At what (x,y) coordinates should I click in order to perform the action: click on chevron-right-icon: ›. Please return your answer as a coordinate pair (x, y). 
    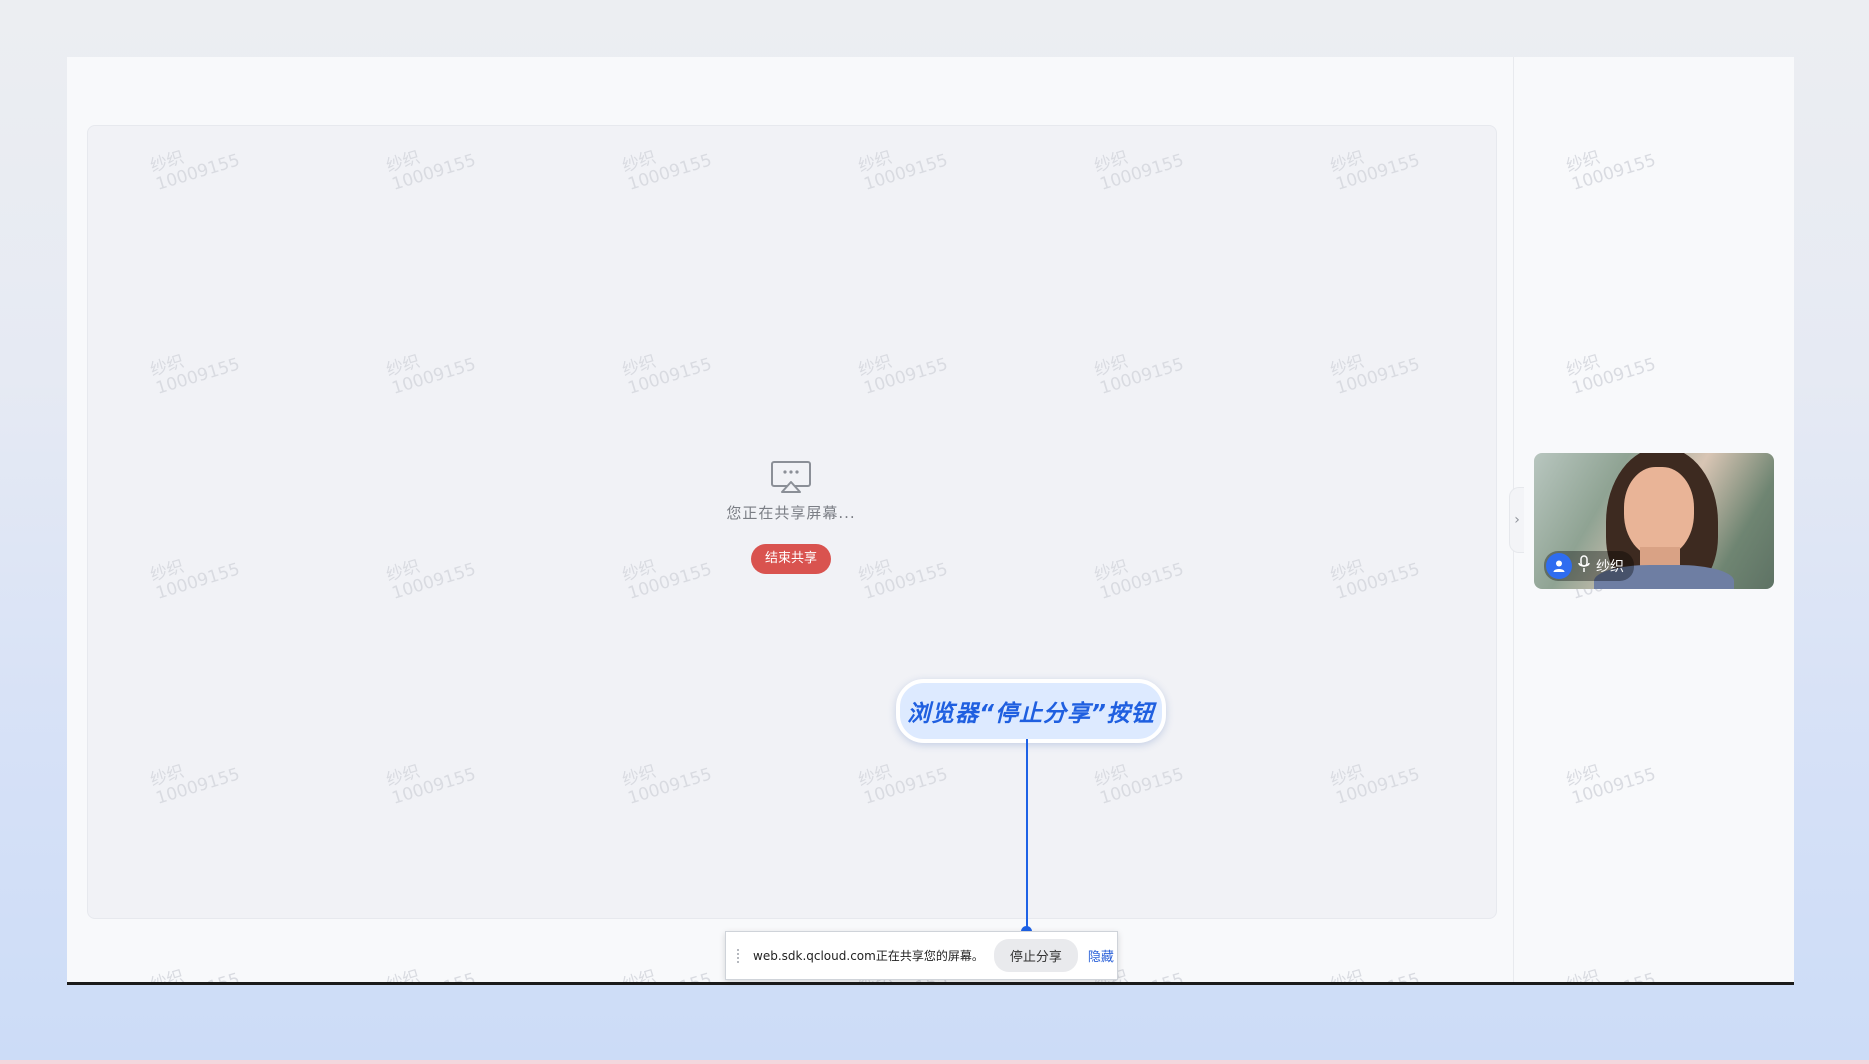
    Looking at the image, I should click on (1517, 520).